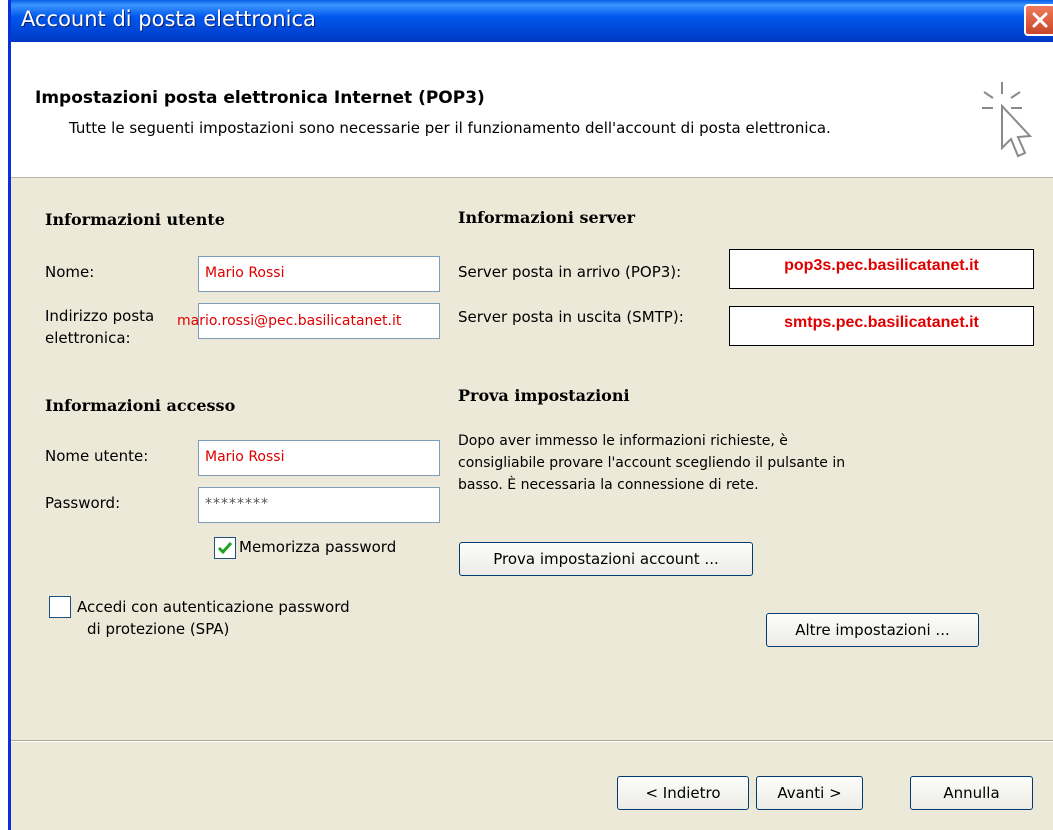 The height and width of the screenshot is (830, 1053). What do you see at coordinates (213, 607) in the screenshot?
I see `spa-label-line1: Accedi con autenticazione password` at bounding box center [213, 607].